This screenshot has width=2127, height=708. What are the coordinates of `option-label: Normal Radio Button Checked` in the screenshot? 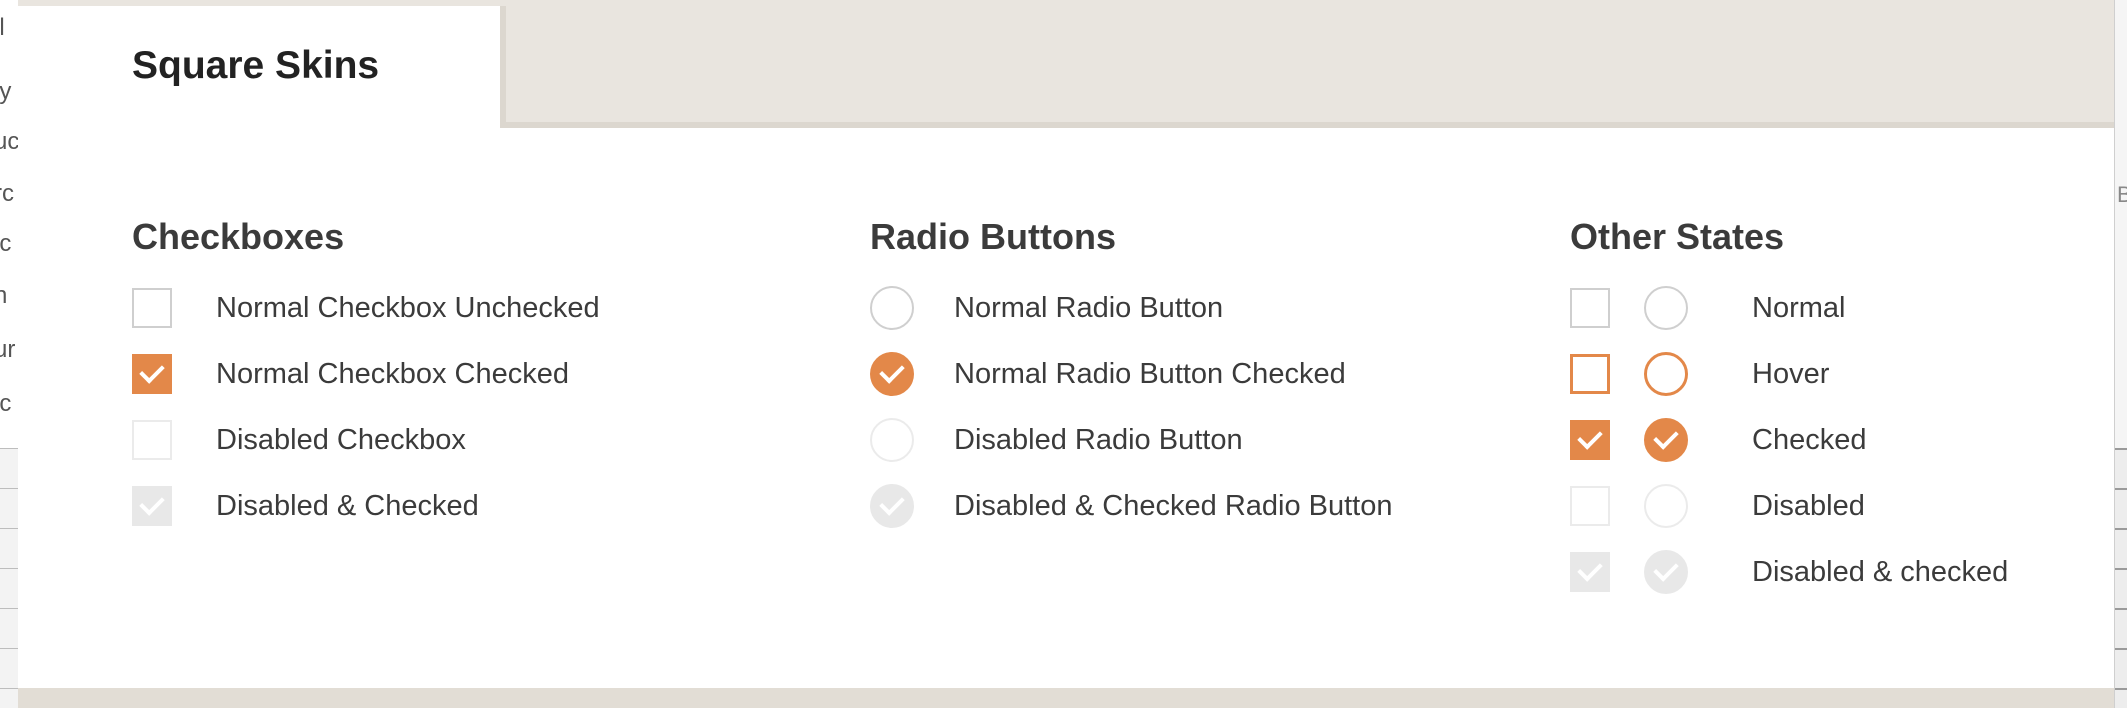 It's located at (1150, 373).